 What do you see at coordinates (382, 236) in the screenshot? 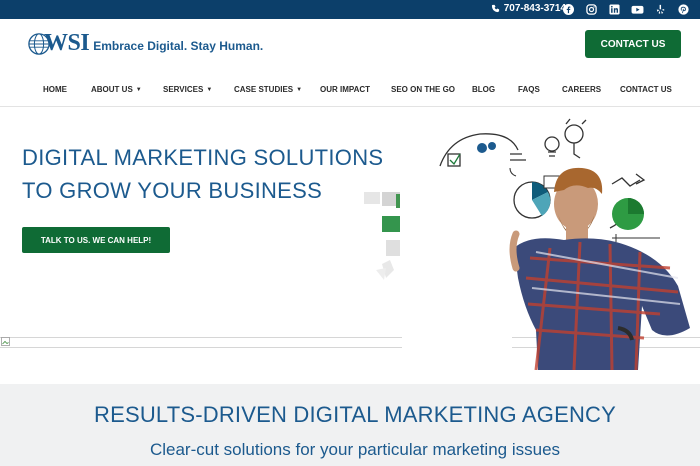
I see `sketch-fragments` at bounding box center [382, 236].